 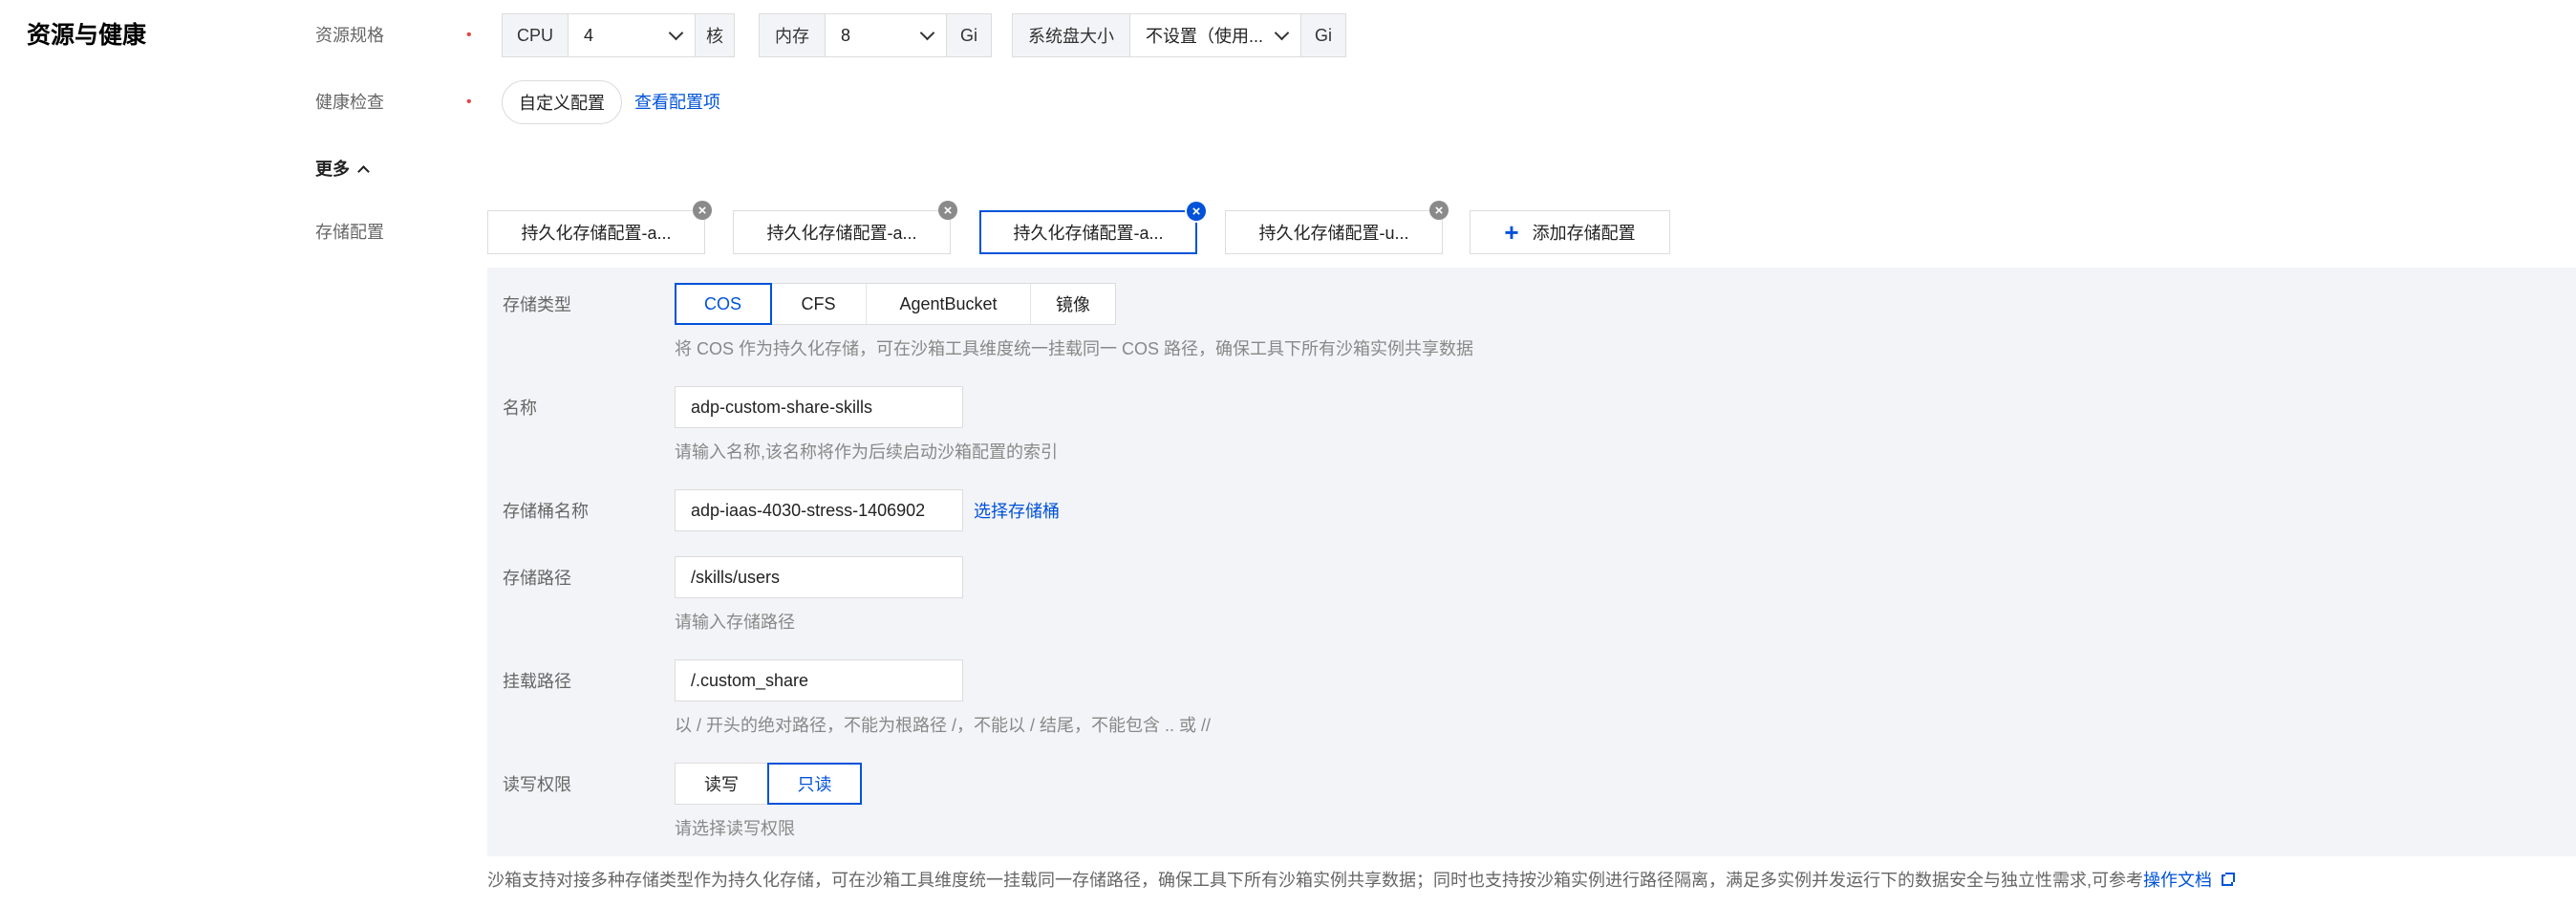 I want to click on memory-select: 8, so click(x=886, y=35).